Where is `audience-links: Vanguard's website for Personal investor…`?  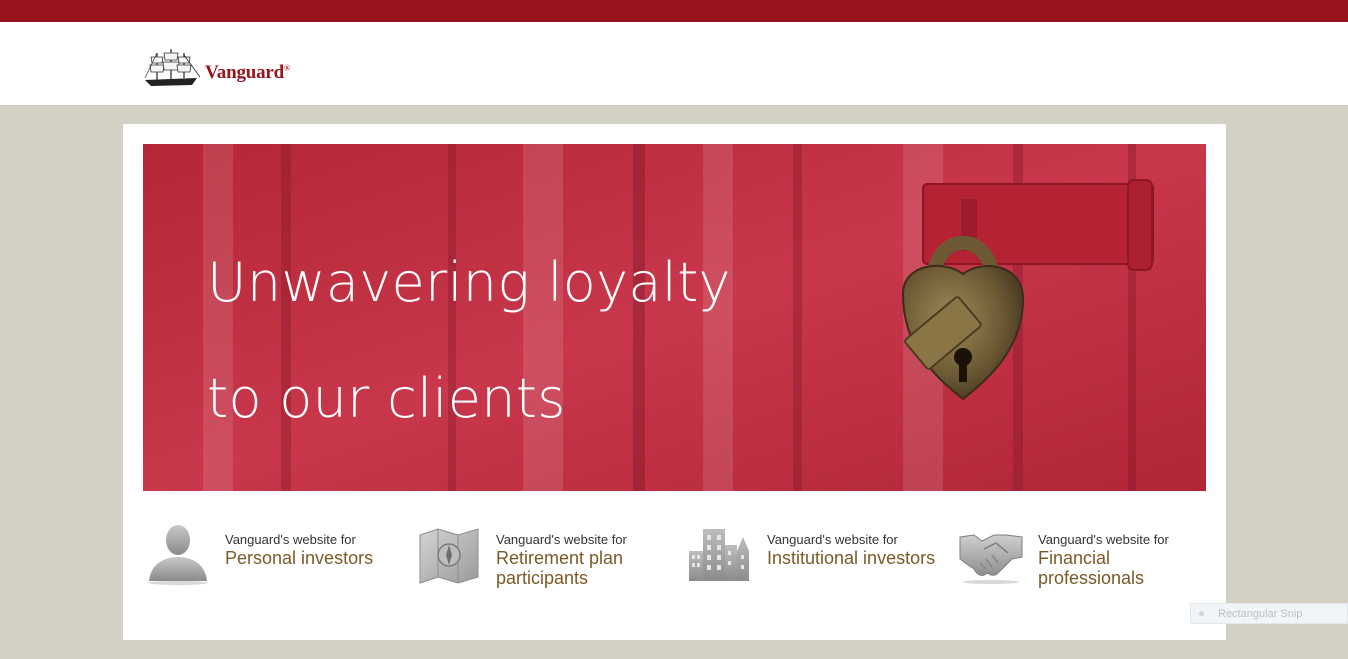
audience-links: Vanguard's website for Personal investor… is located at coordinates (674, 559).